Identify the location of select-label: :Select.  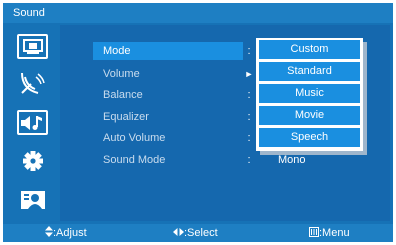
(201, 233).